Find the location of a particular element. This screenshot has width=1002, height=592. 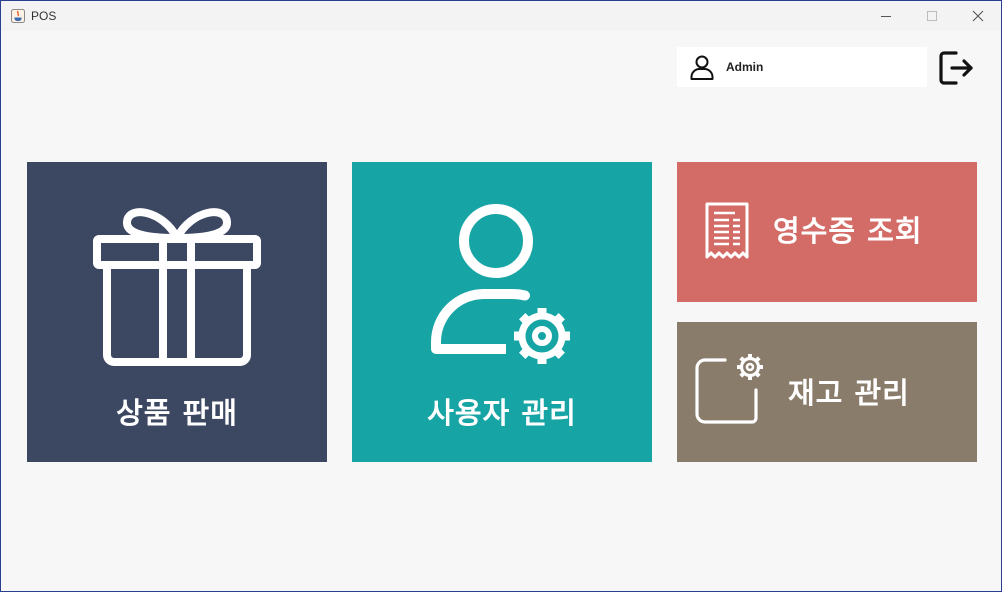

minimize-icon is located at coordinates (886, 16).